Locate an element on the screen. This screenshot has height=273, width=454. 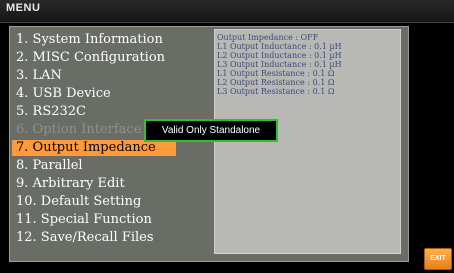
menu-item-lan: 3. LAN is located at coordinates (39, 76).